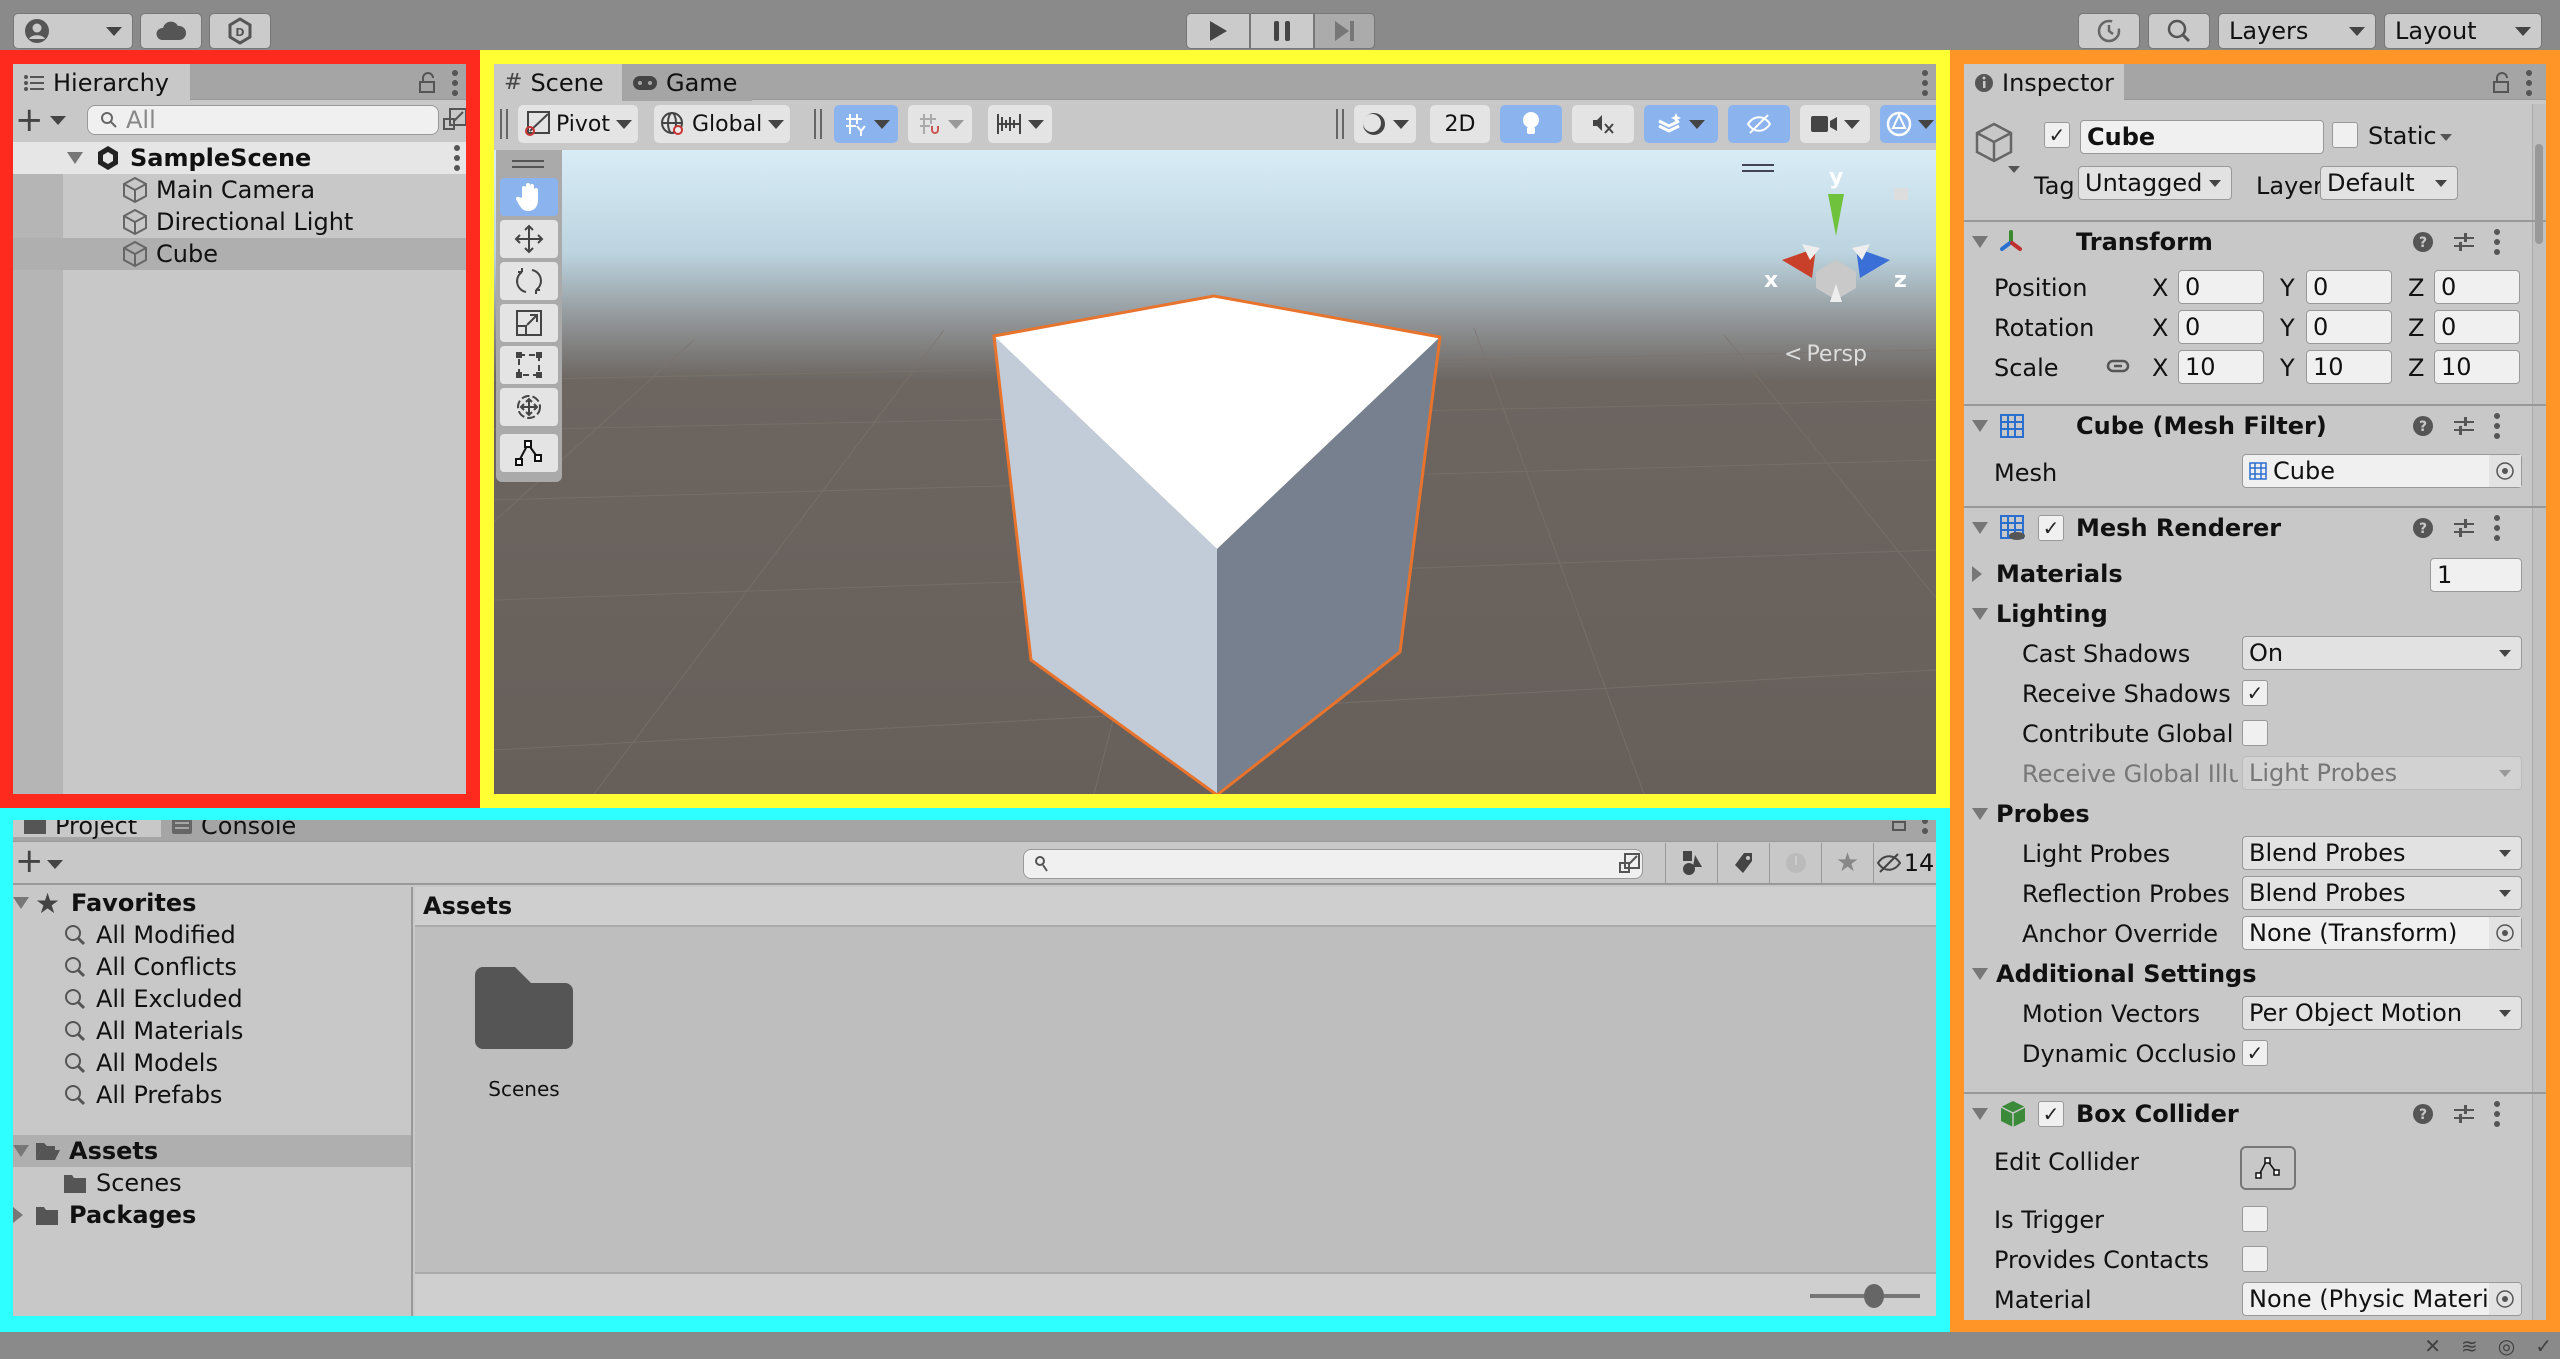 The height and width of the screenshot is (1359, 2560). Describe the element at coordinates (2268, 1168) in the screenshot. I see `edit-collider-button` at that location.